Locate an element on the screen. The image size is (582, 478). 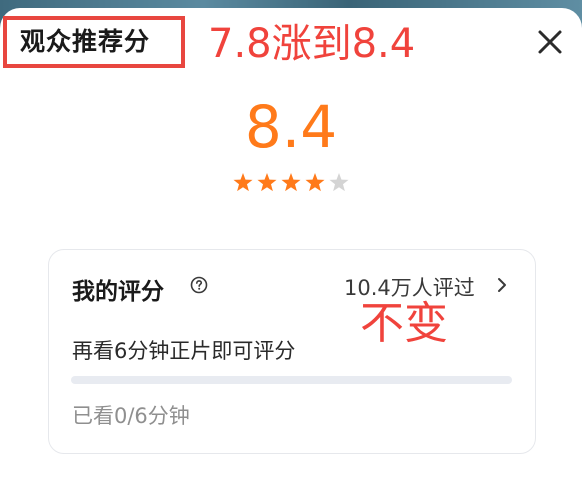
star-rating is located at coordinates (293, 183).